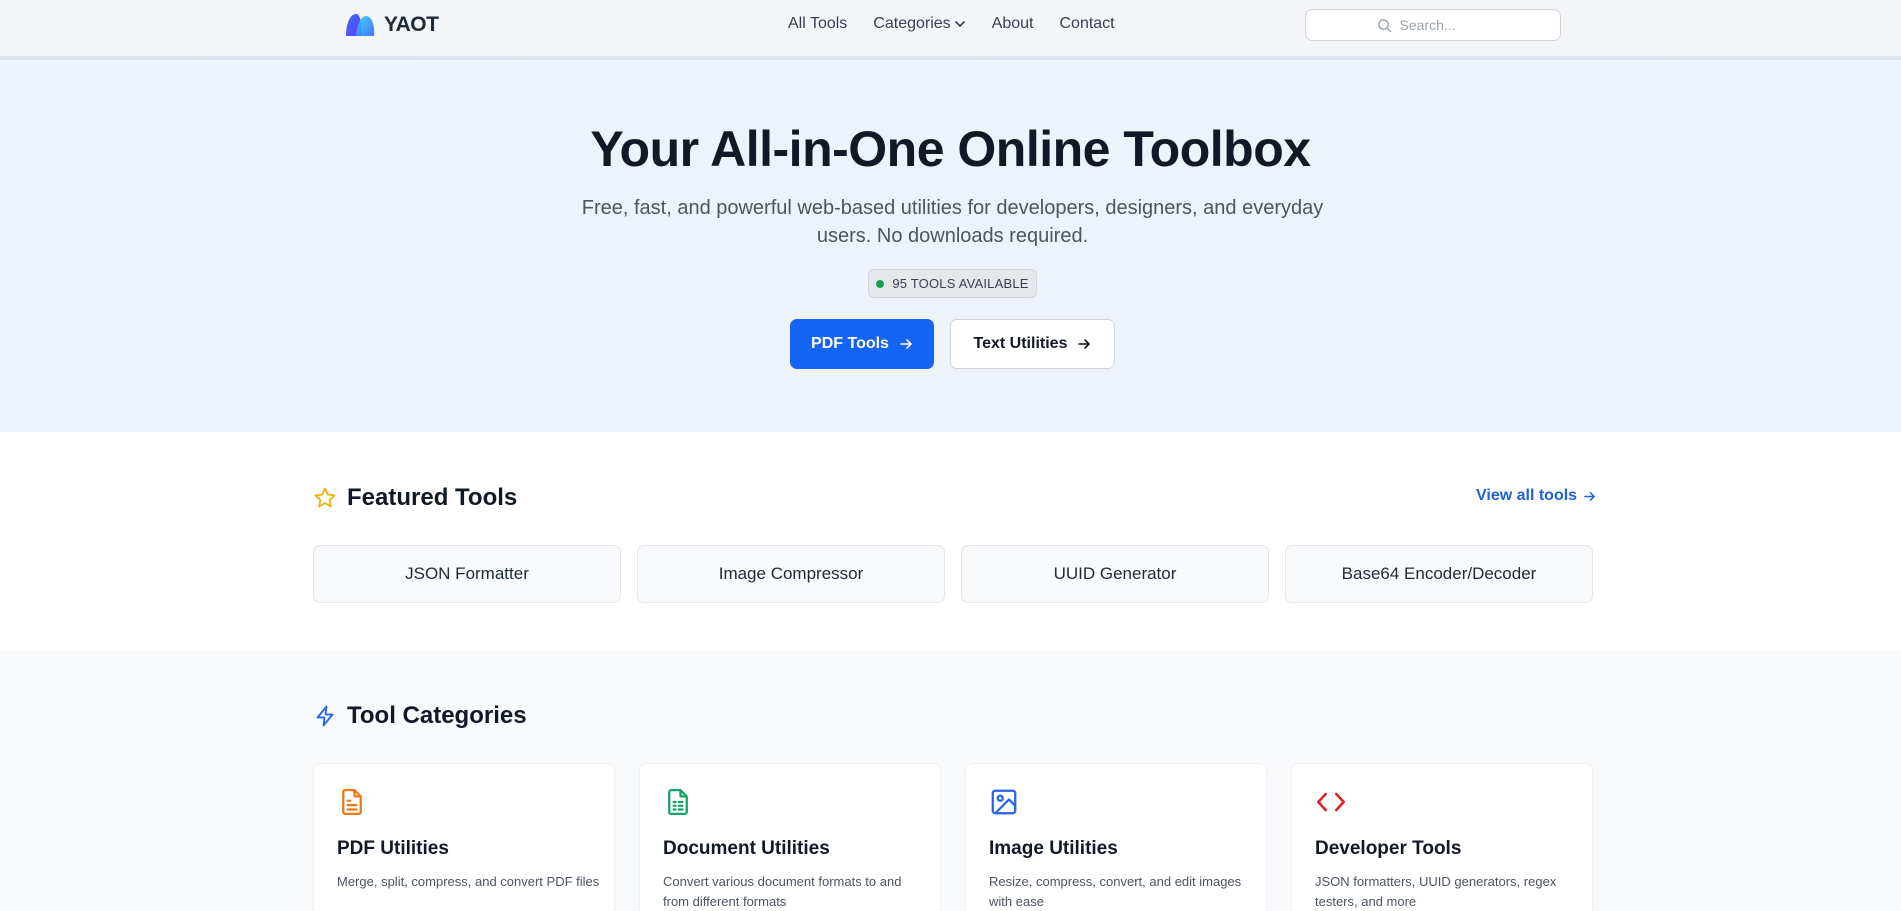 The height and width of the screenshot is (911, 1901). I want to click on search-icon, so click(1384, 25).